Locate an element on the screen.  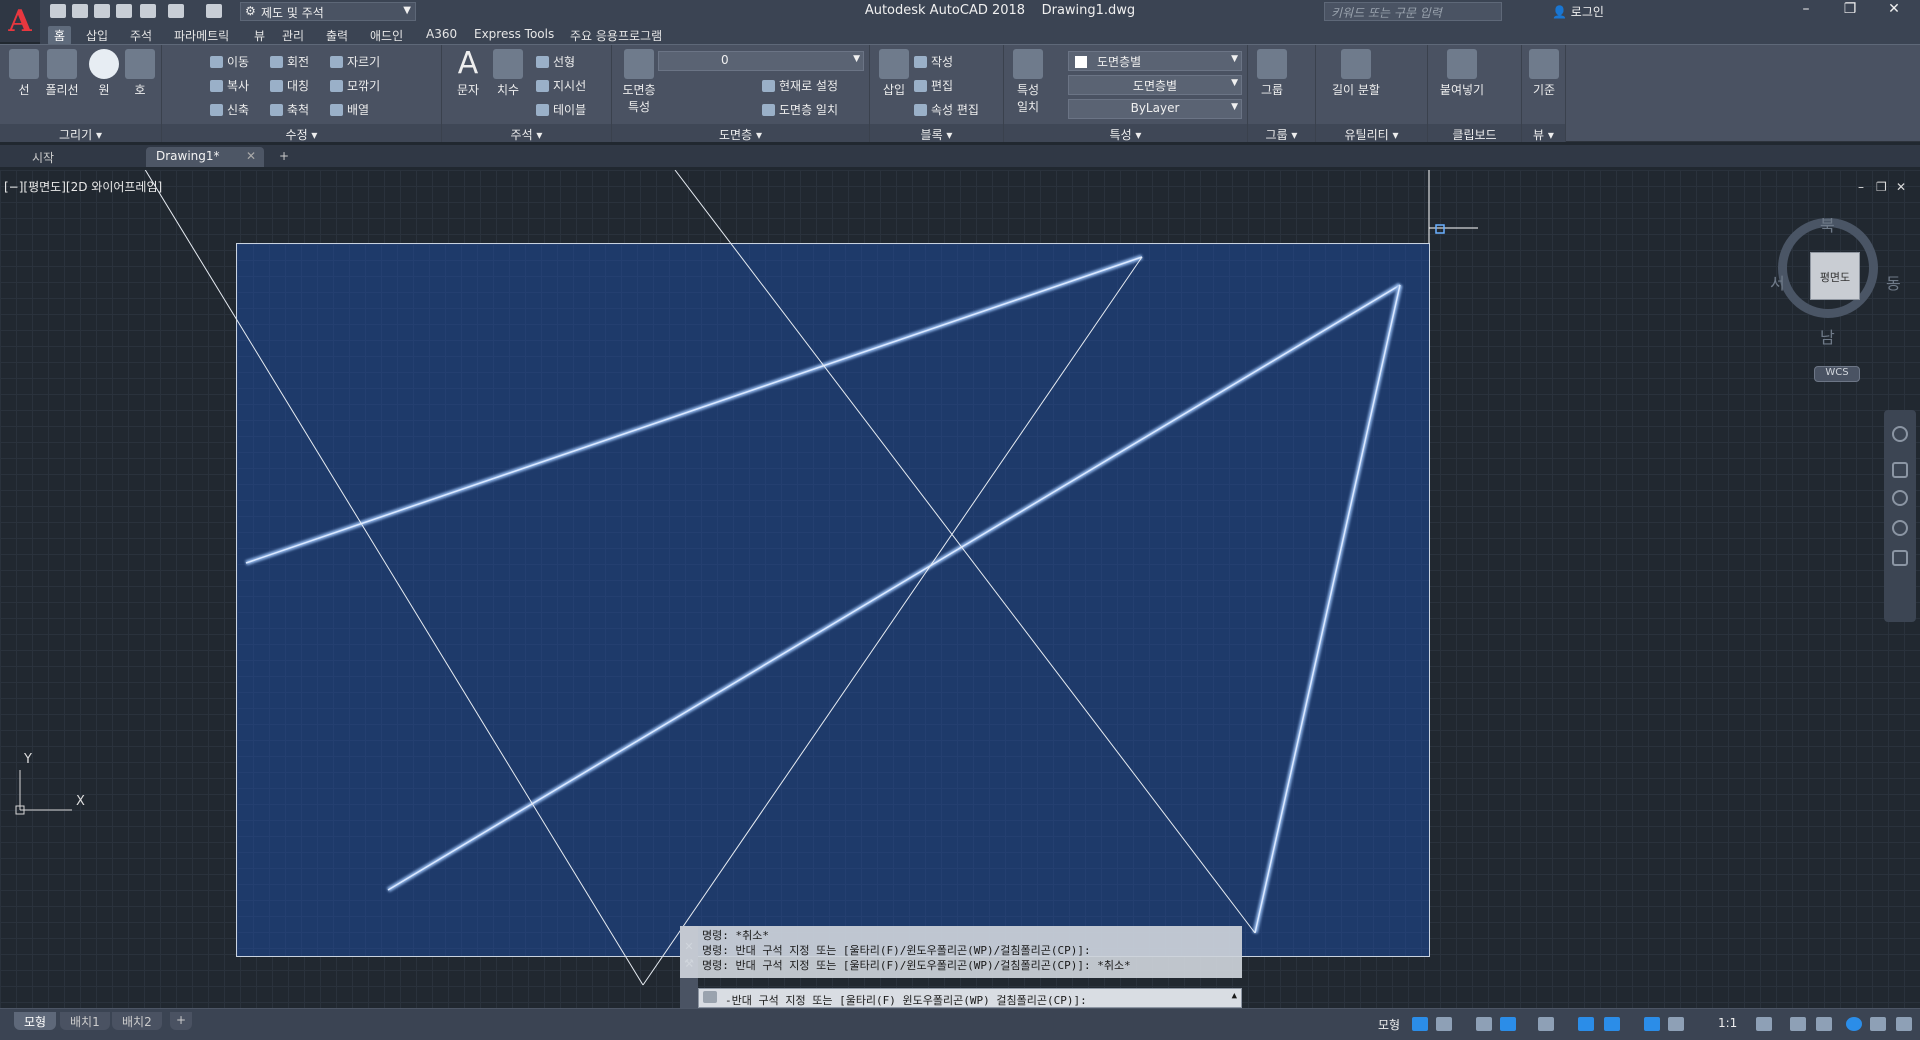
wcs-menu-button: WCS is located at coordinates (1837, 374).